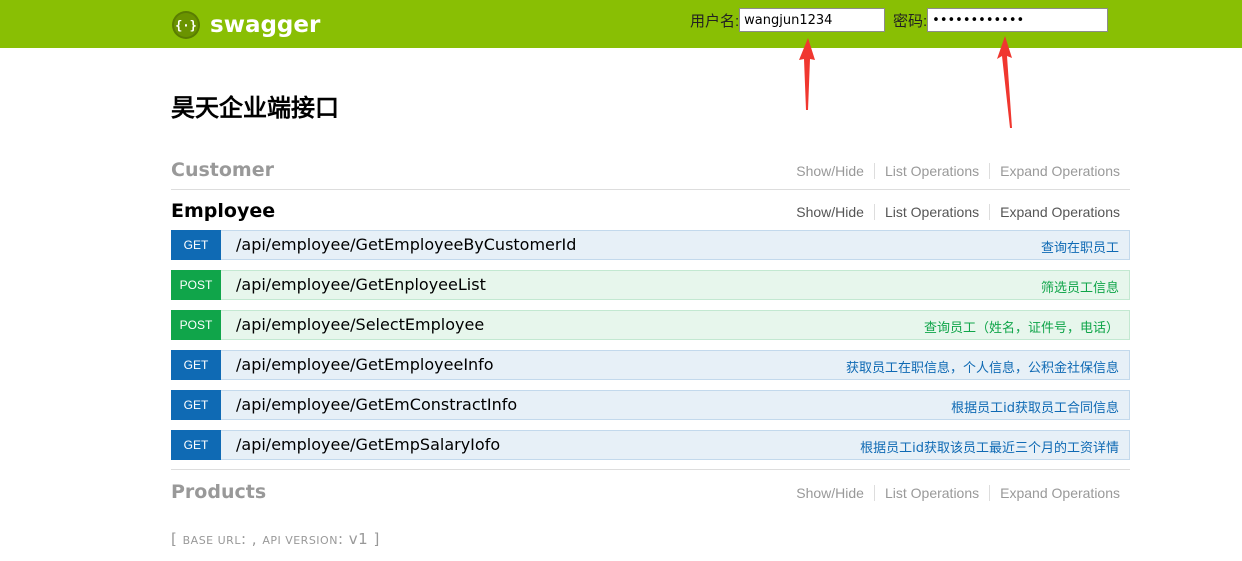 The height and width of the screenshot is (561, 1242). Describe the element at coordinates (300, 540) in the screenshot. I see `api-version-label: API VERSION` at that location.